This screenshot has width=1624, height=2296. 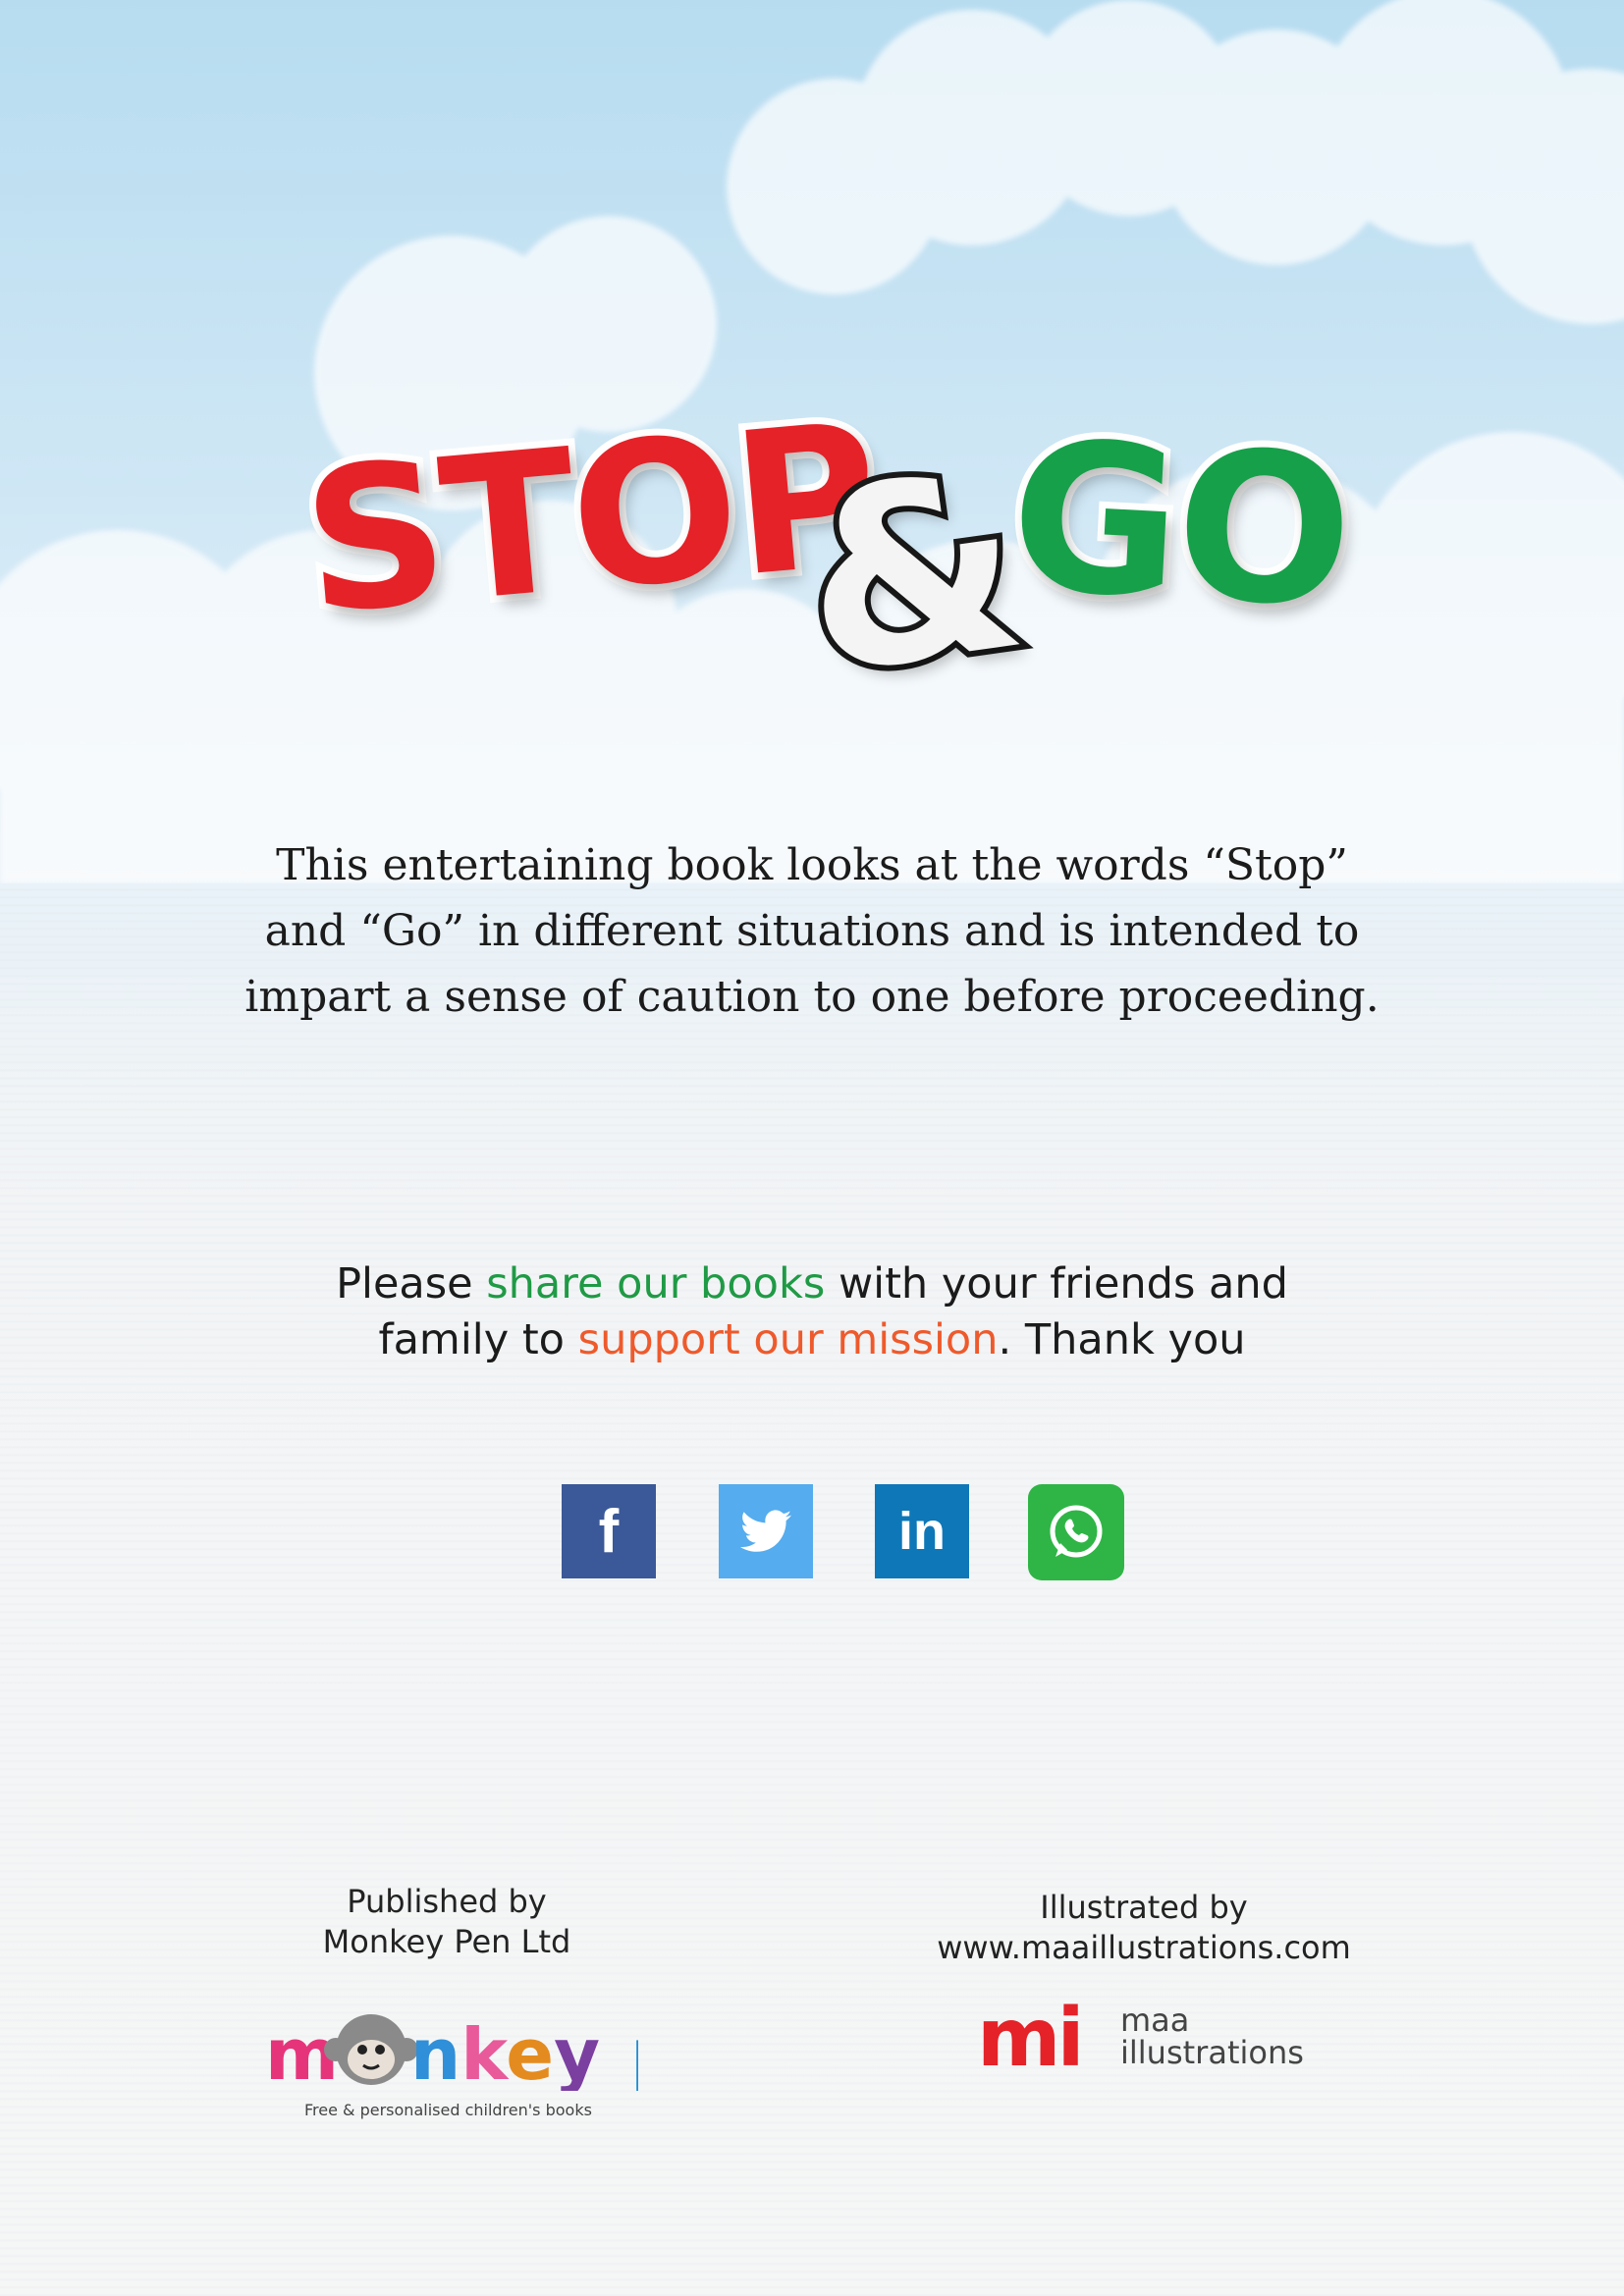 I want to click on twitter-share-button, so click(x=766, y=1531).